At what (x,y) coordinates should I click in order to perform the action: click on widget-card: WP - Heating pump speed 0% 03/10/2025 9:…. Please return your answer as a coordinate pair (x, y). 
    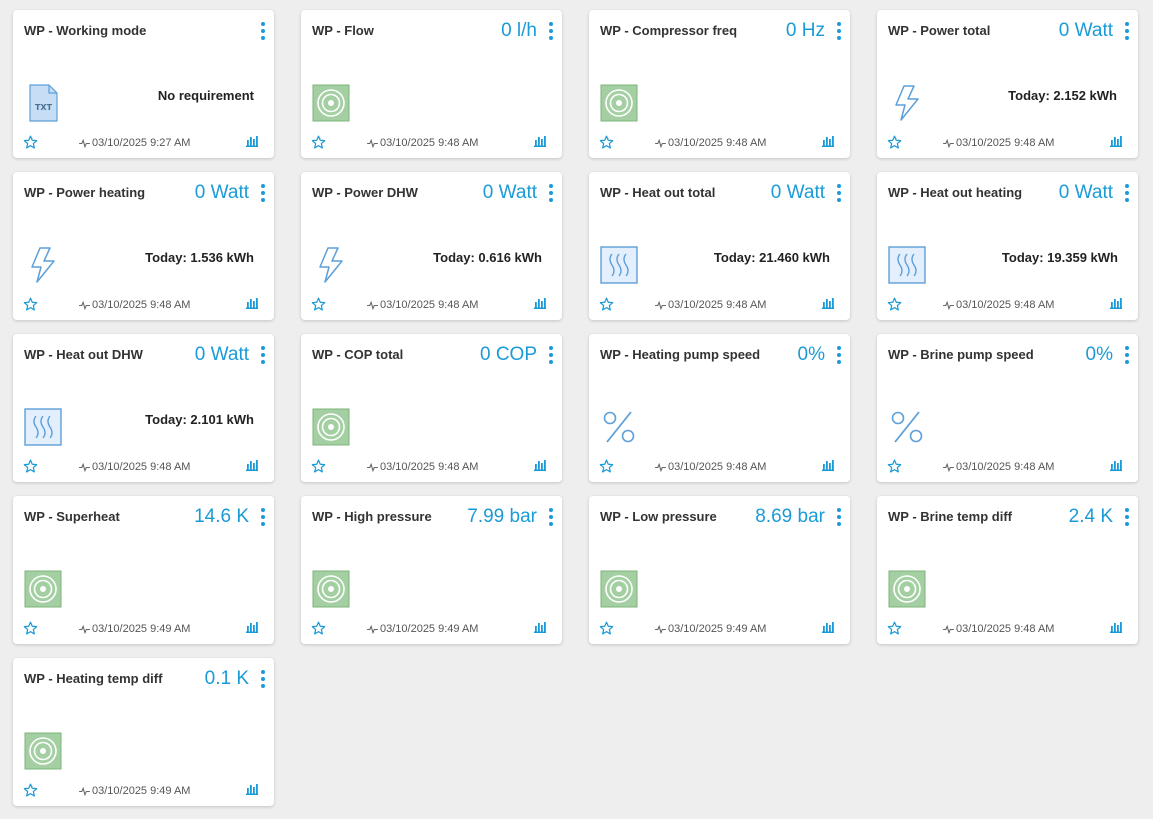
    Looking at the image, I should click on (719, 408).